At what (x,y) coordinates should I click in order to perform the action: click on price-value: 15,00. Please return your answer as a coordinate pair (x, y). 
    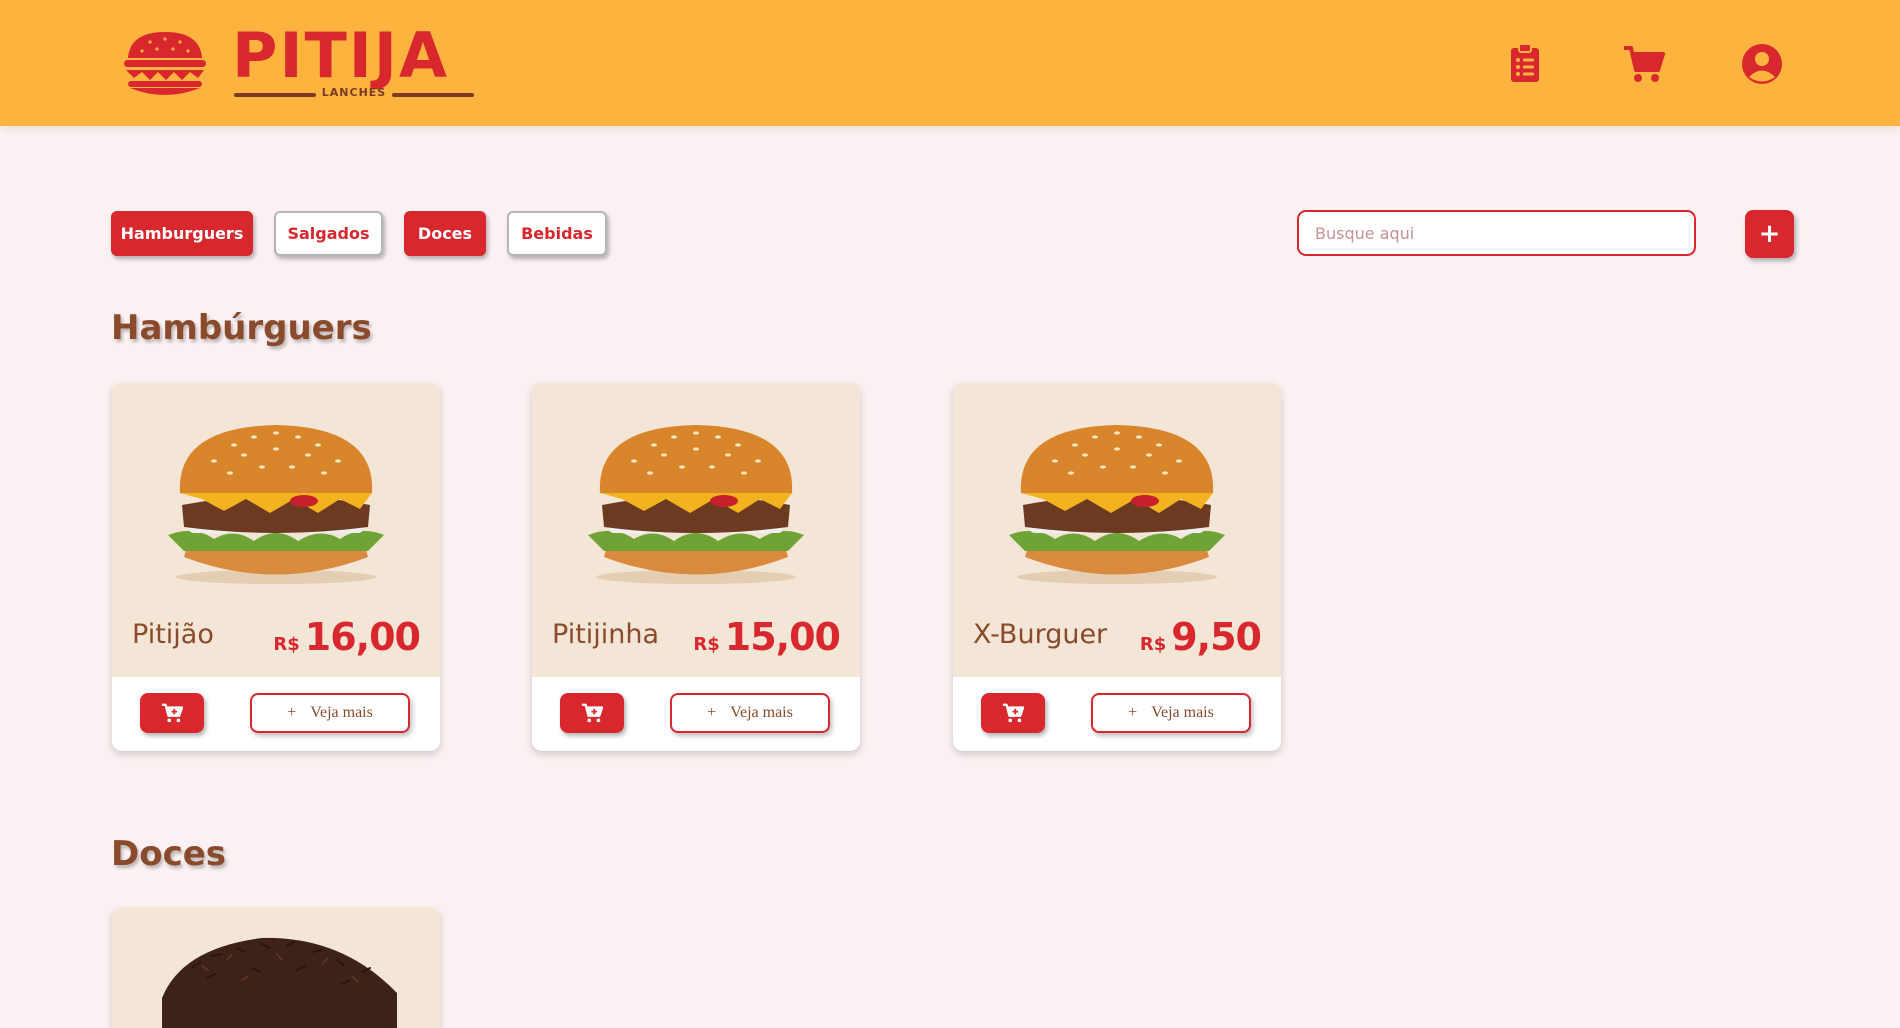
    Looking at the image, I should click on (782, 637).